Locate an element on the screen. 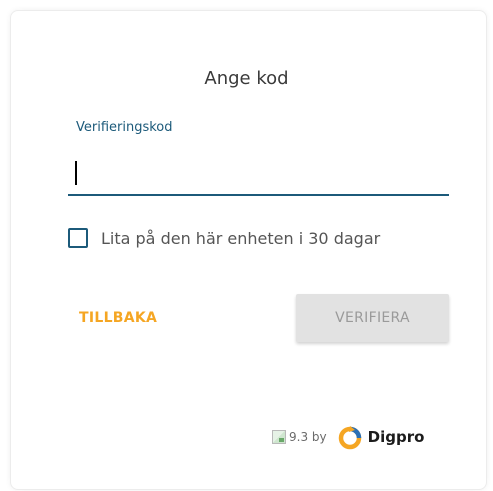  digpro-logo-icon is located at coordinates (349, 438).